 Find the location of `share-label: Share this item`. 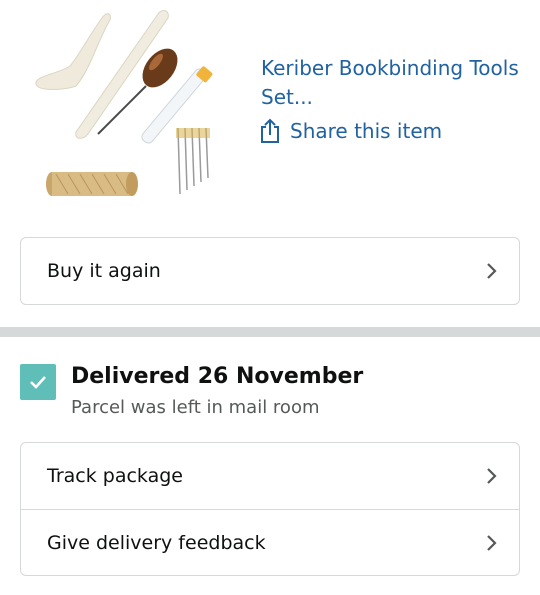

share-label: Share this item is located at coordinates (366, 131).